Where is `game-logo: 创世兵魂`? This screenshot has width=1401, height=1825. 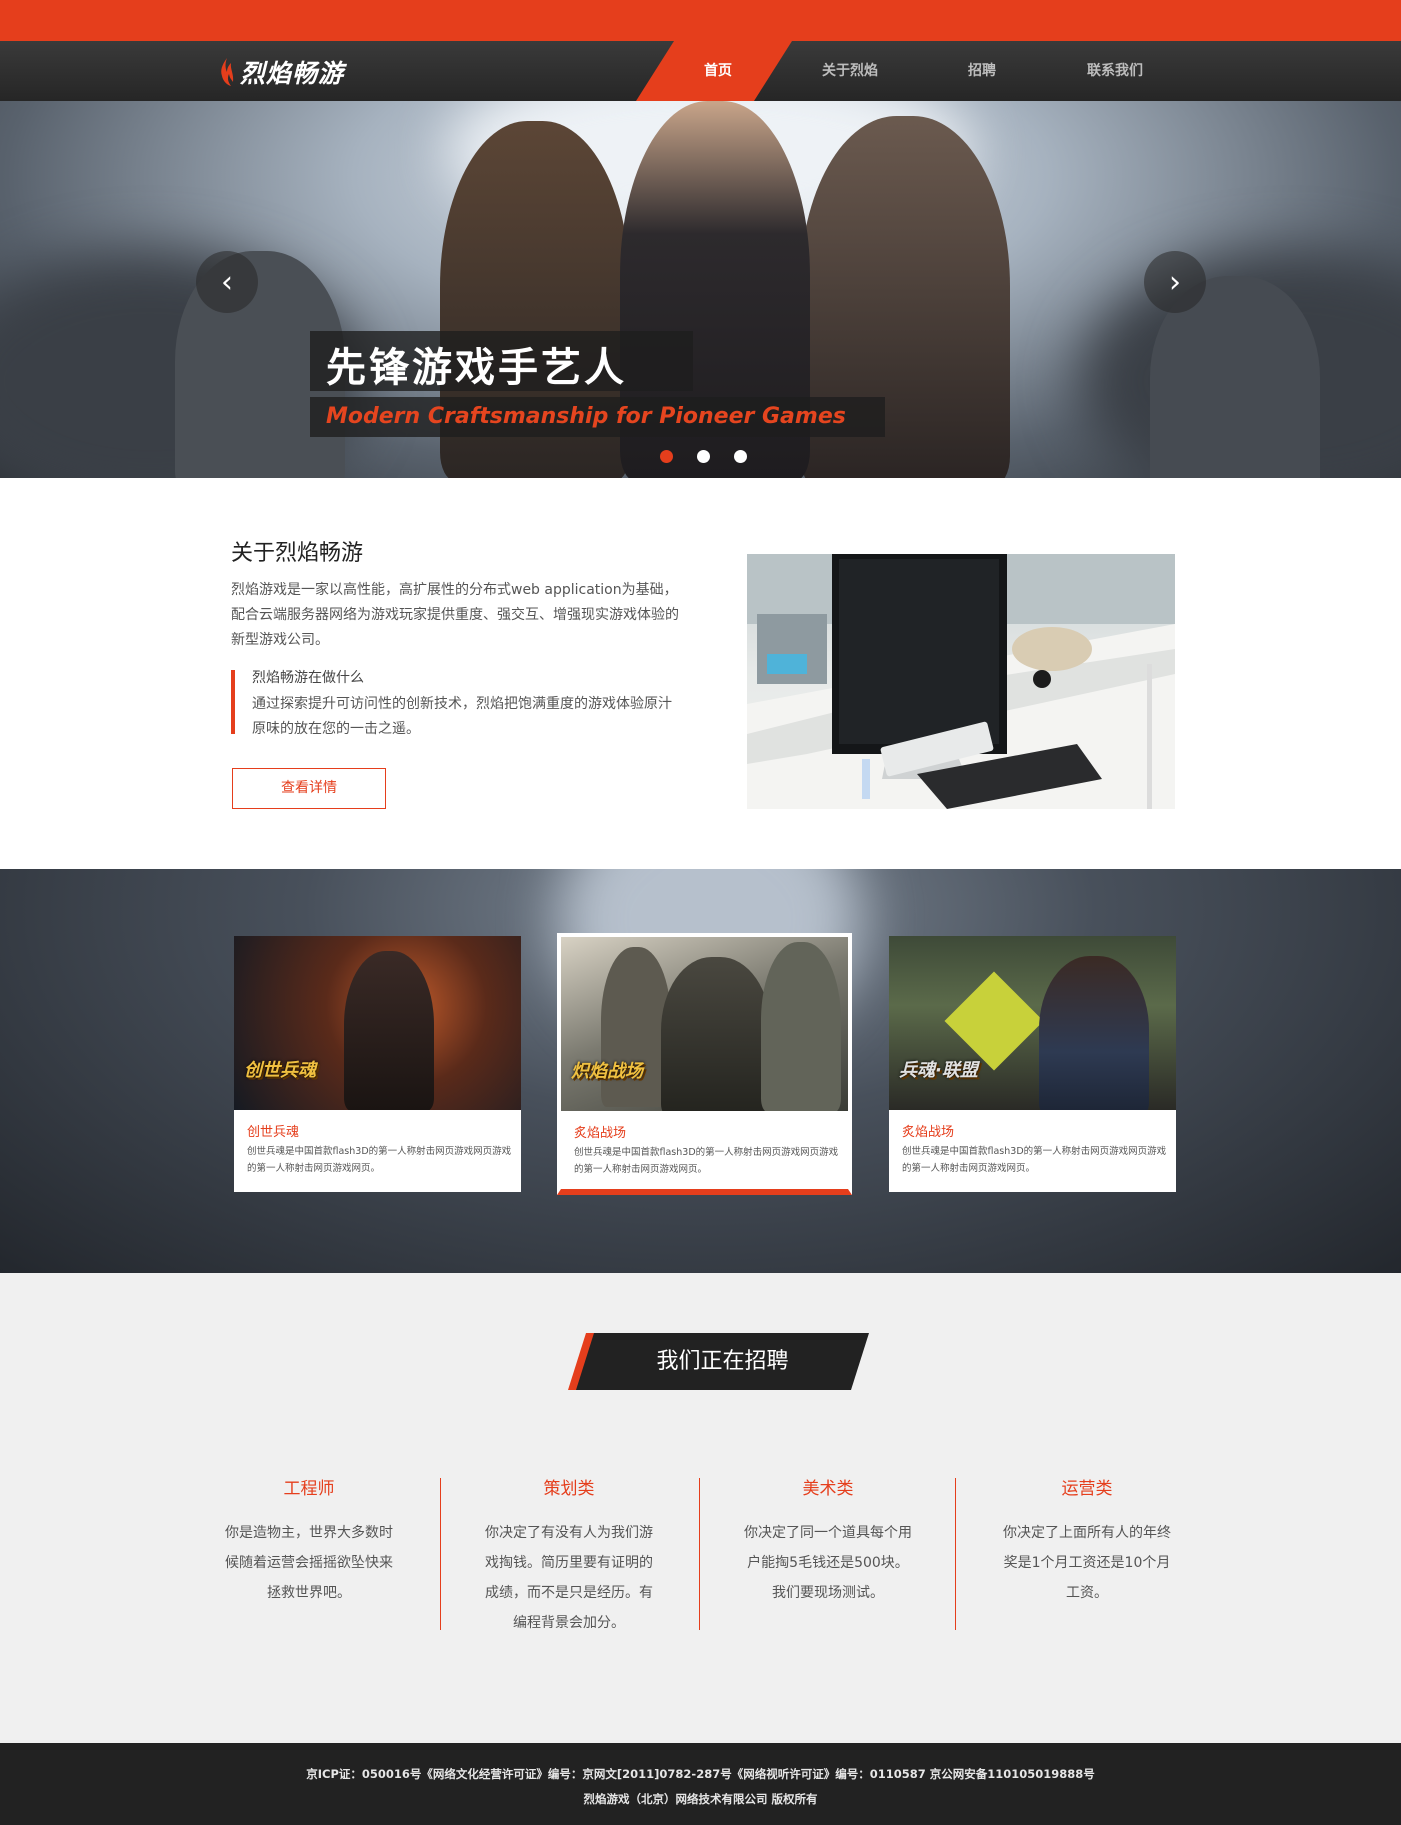 game-logo: 创世兵魂 is located at coordinates (280, 1070).